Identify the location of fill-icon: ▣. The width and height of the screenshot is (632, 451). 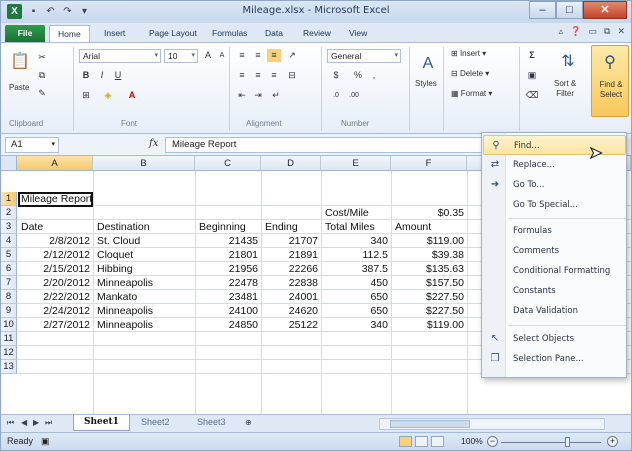
(532, 75).